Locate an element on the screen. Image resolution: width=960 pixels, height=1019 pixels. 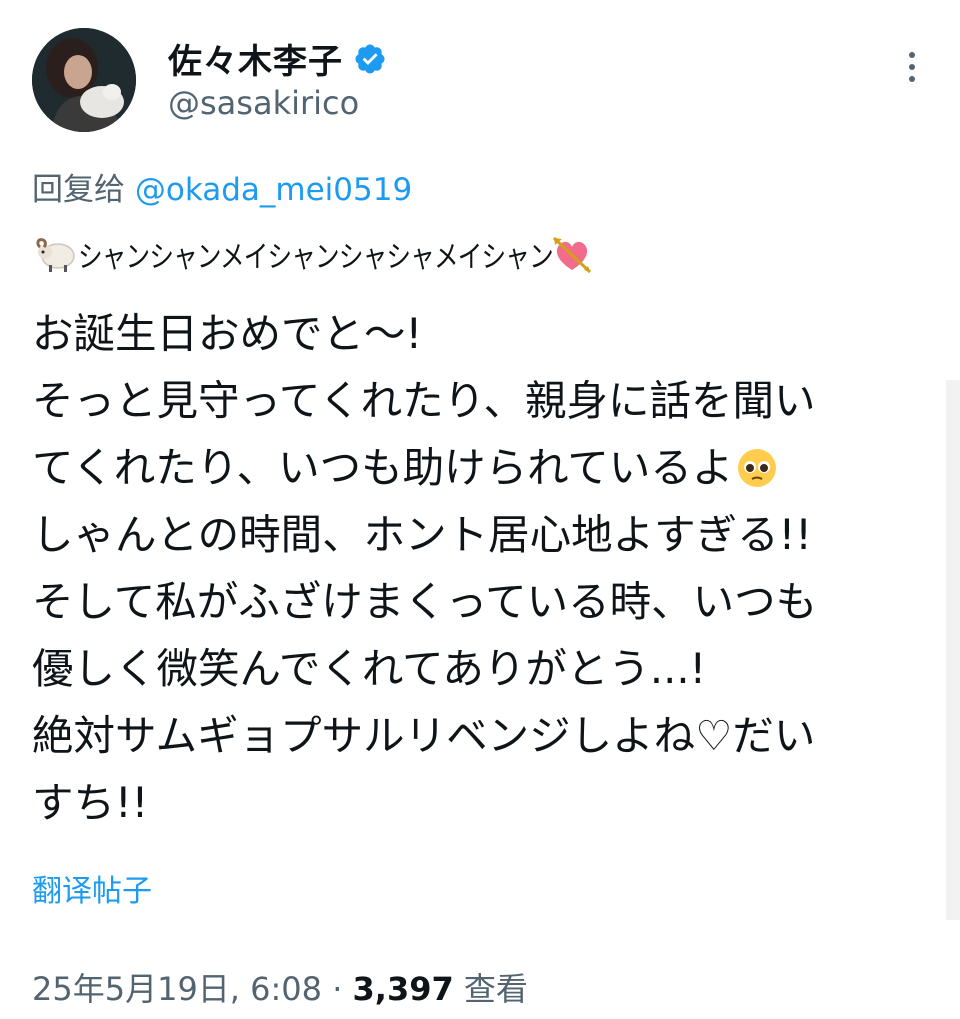
verified-badge-icon is located at coordinates (370, 58).